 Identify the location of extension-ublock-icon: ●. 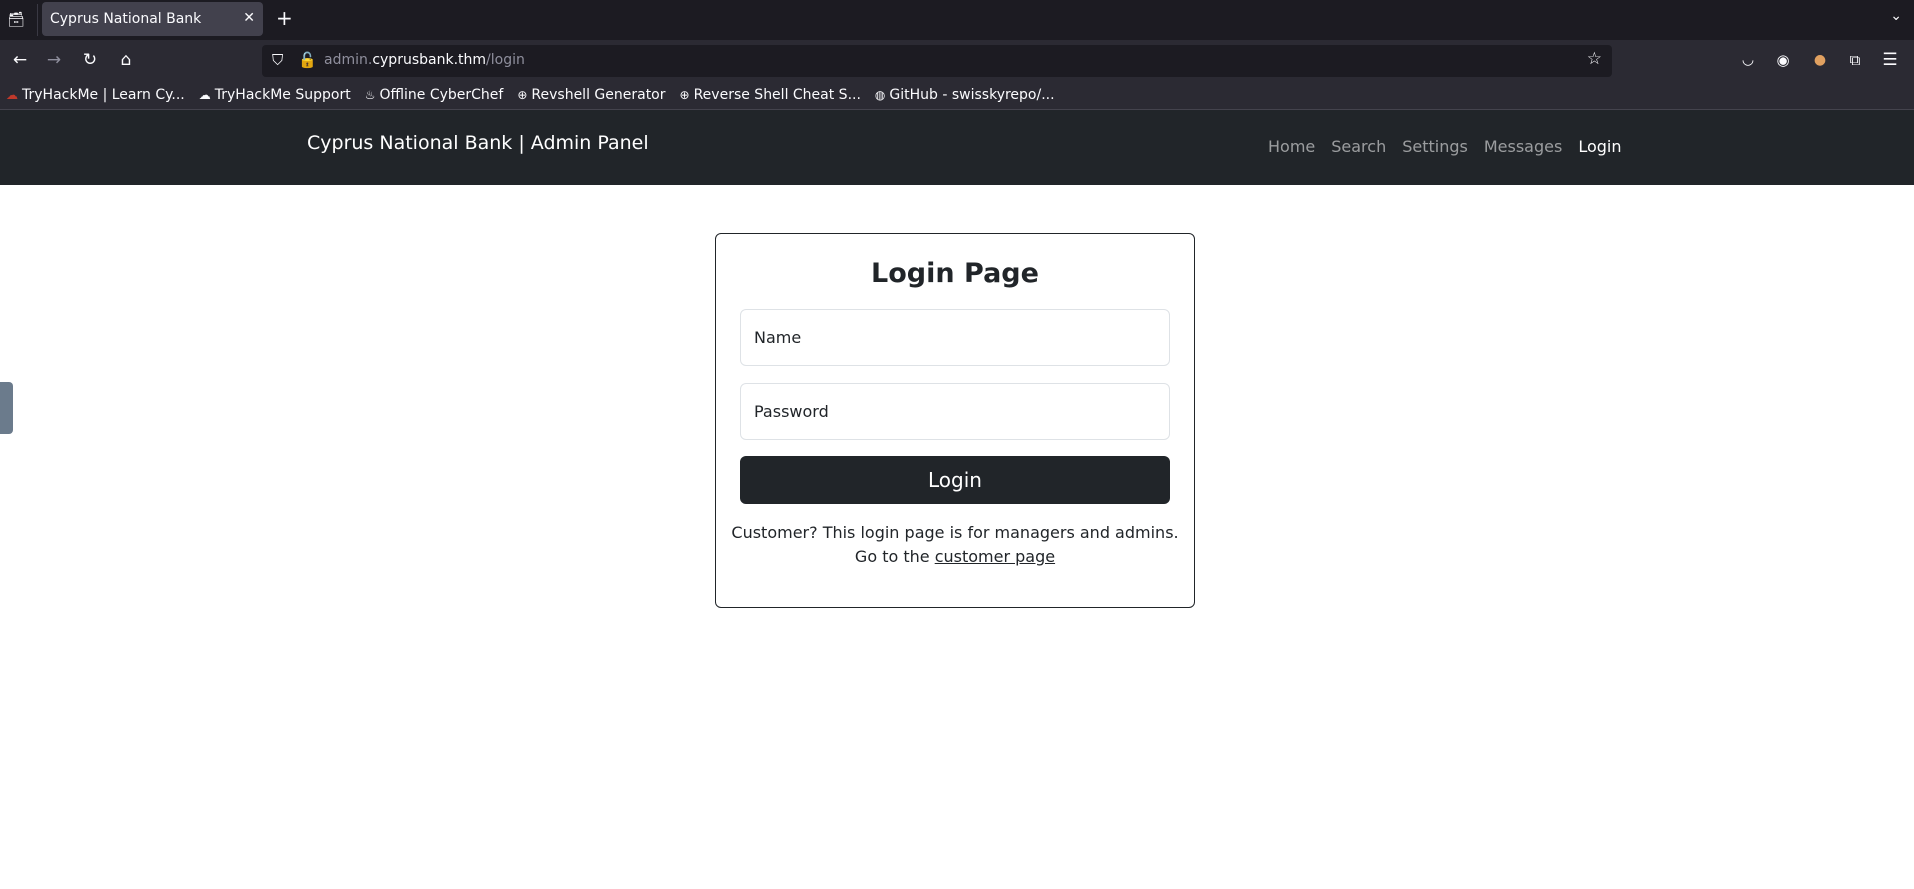
(1820, 60).